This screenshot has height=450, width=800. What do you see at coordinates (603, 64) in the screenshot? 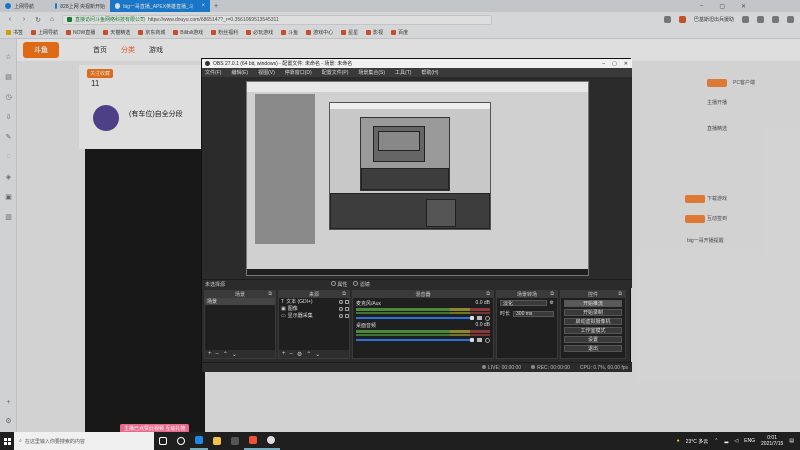
I see `minimize-icon: –` at bounding box center [603, 64].